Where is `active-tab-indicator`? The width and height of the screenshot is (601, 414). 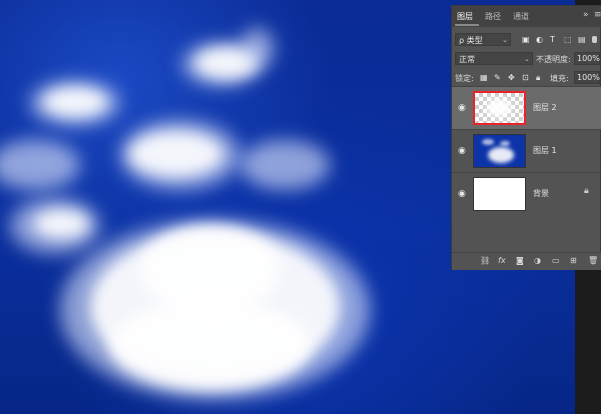 active-tab-indicator is located at coordinates (467, 25).